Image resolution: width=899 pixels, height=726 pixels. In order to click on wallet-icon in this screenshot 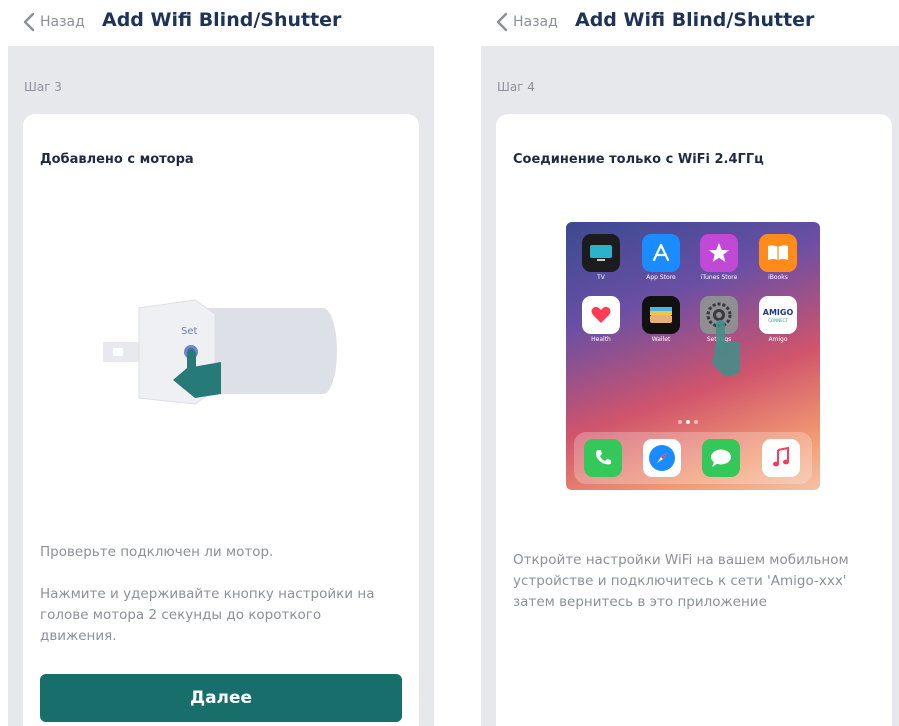, I will do `click(661, 315)`.